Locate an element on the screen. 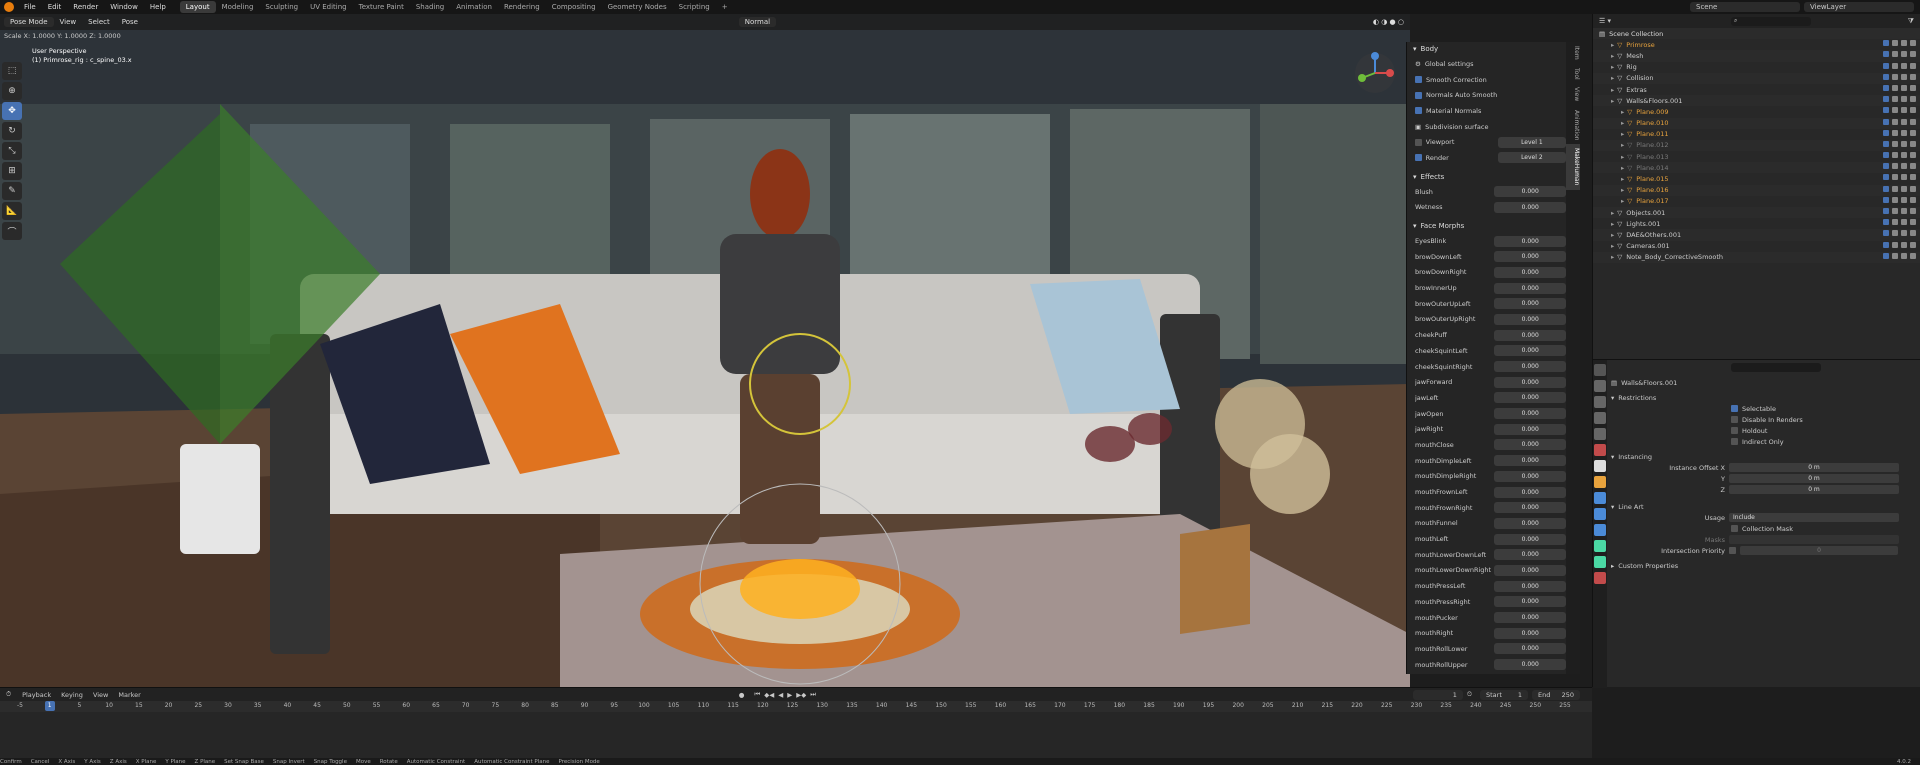 This screenshot has width=1920, height=765. morph-row: jawLeft 0.000 is located at coordinates (1486, 398).